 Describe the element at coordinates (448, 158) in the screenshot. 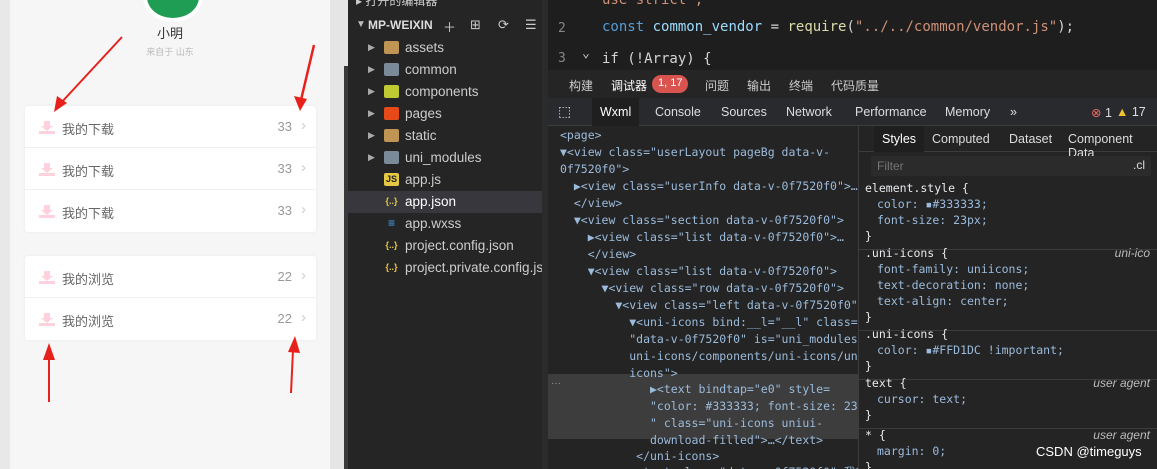

I see `tree-folder-uni-modules: ▶ uni_modules` at that location.